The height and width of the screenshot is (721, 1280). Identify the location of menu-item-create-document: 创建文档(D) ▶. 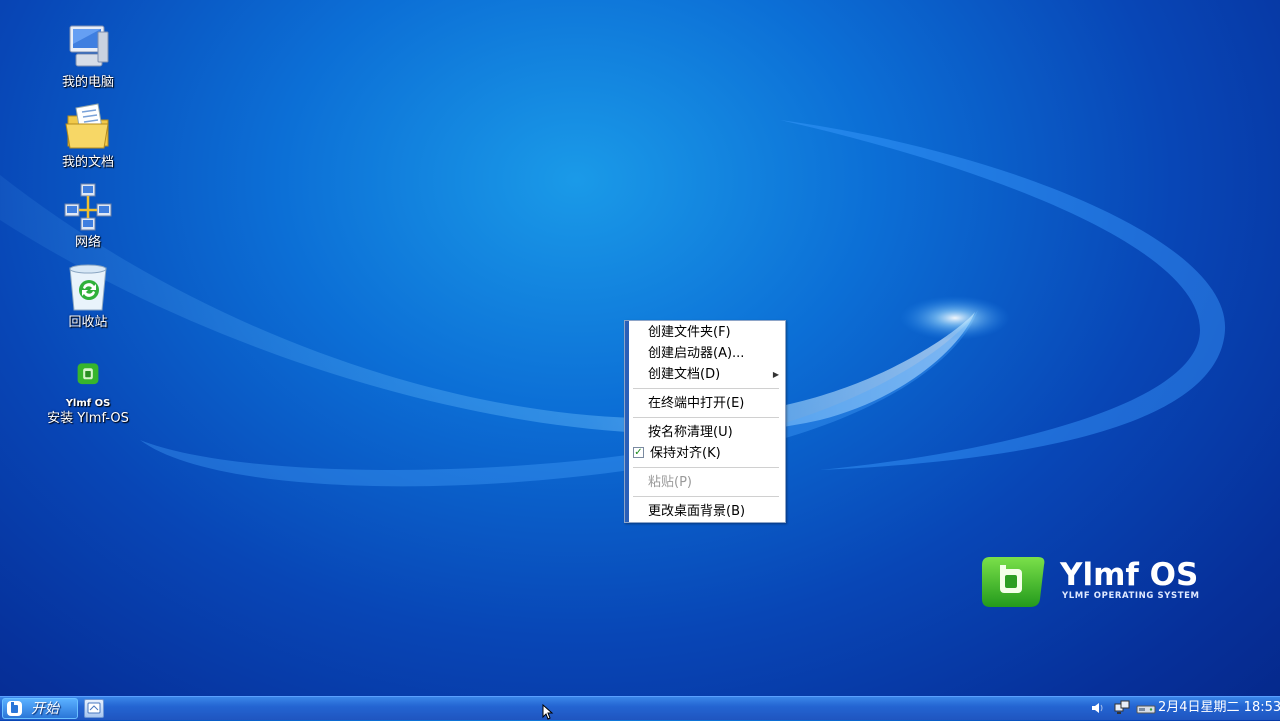
(707, 374).